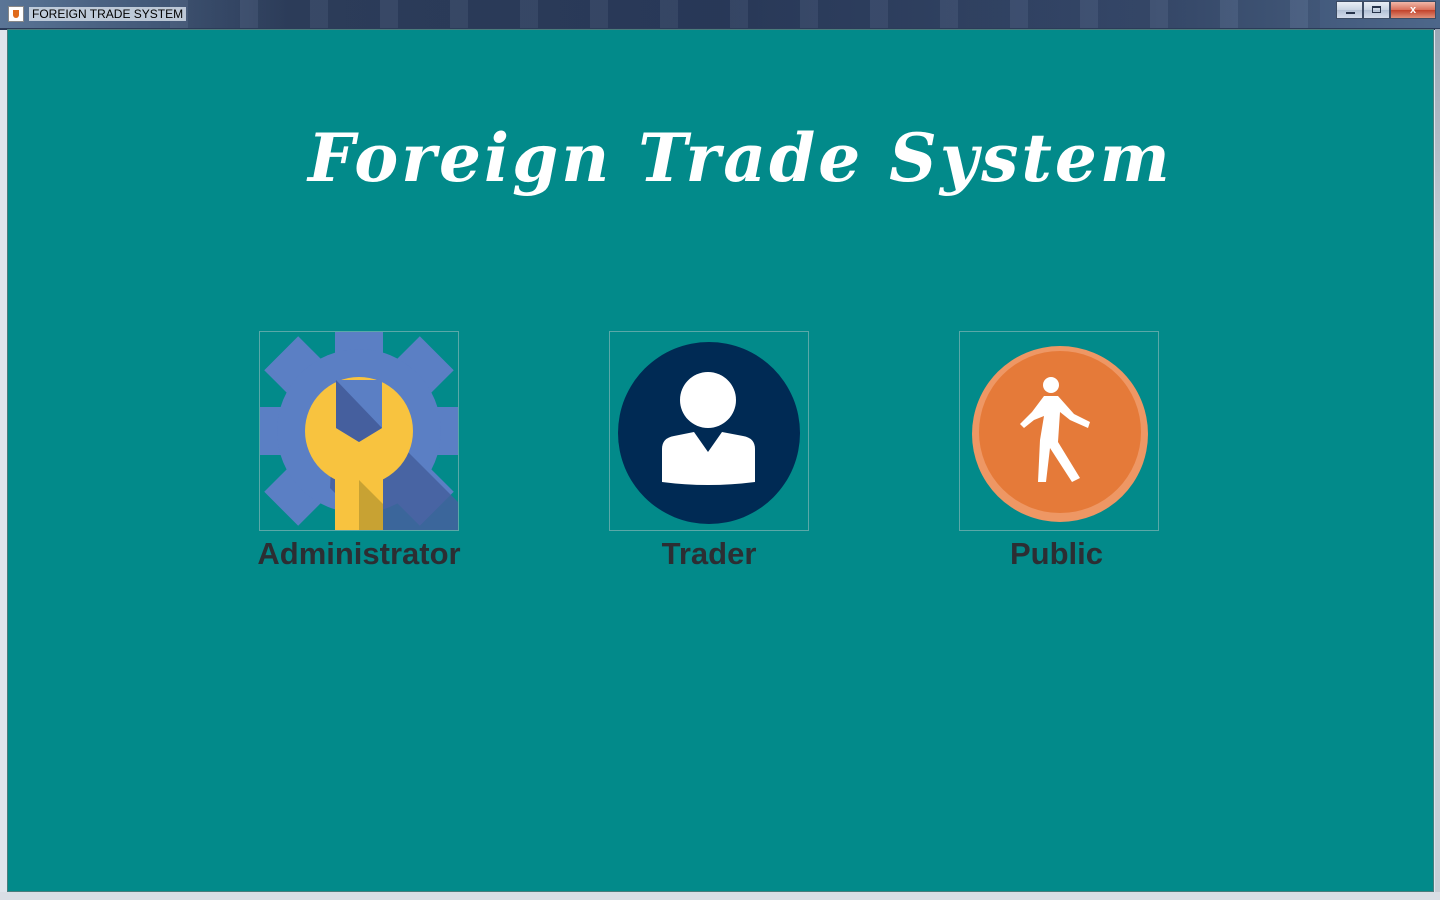 Image resolution: width=1440 pixels, height=900 pixels. Describe the element at coordinates (1437, 460) in the screenshot. I see `window-frame-right` at that location.